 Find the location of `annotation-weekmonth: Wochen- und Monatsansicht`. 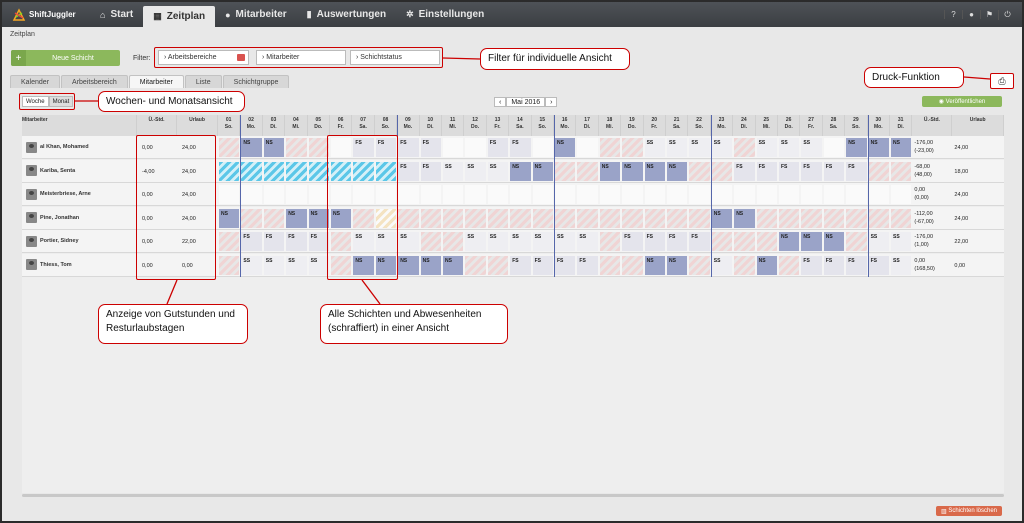

annotation-weekmonth: Wochen- und Monatsansicht is located at coordinates (171, 101).